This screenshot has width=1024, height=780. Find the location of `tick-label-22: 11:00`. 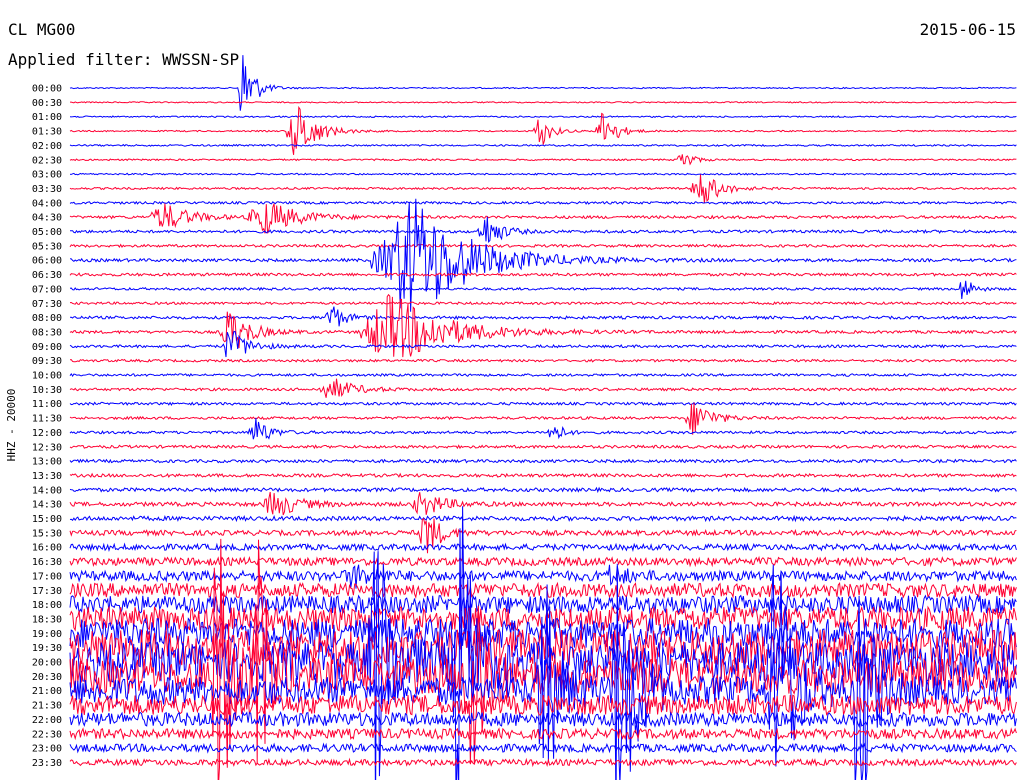

tick-label-22: 11:00 is located at coordinates (47, 404).